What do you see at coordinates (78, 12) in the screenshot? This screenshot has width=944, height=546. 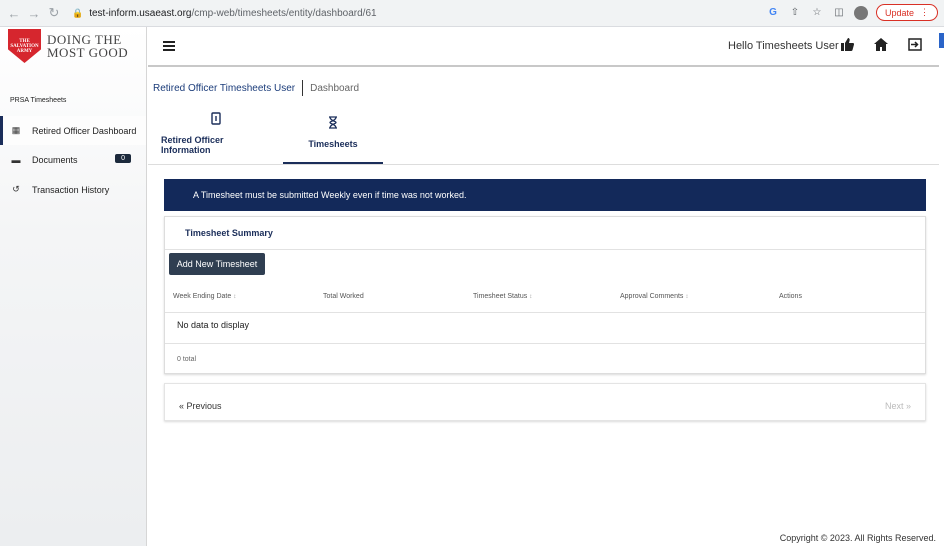 I see `lock-icon: 🔒` at bounding box center [78, 12].